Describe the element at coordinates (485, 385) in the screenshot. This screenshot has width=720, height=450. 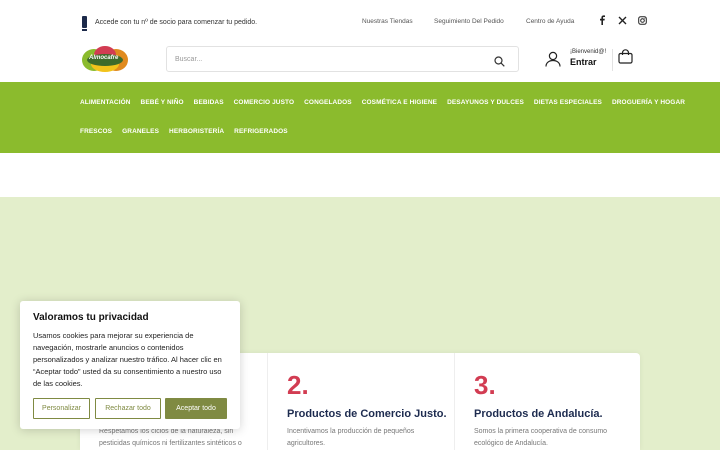
I see `feature-number: 3.` at that location.